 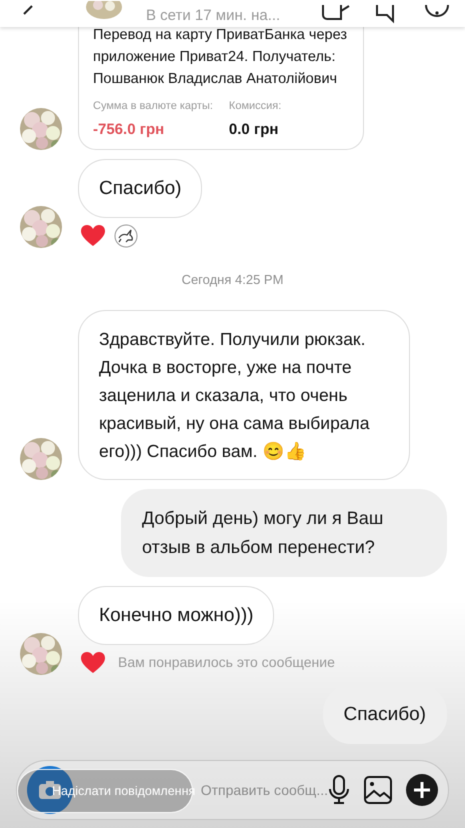 I want to click on reaction-note: Вам понравилось это сообщение, so click(x=226, y=662).